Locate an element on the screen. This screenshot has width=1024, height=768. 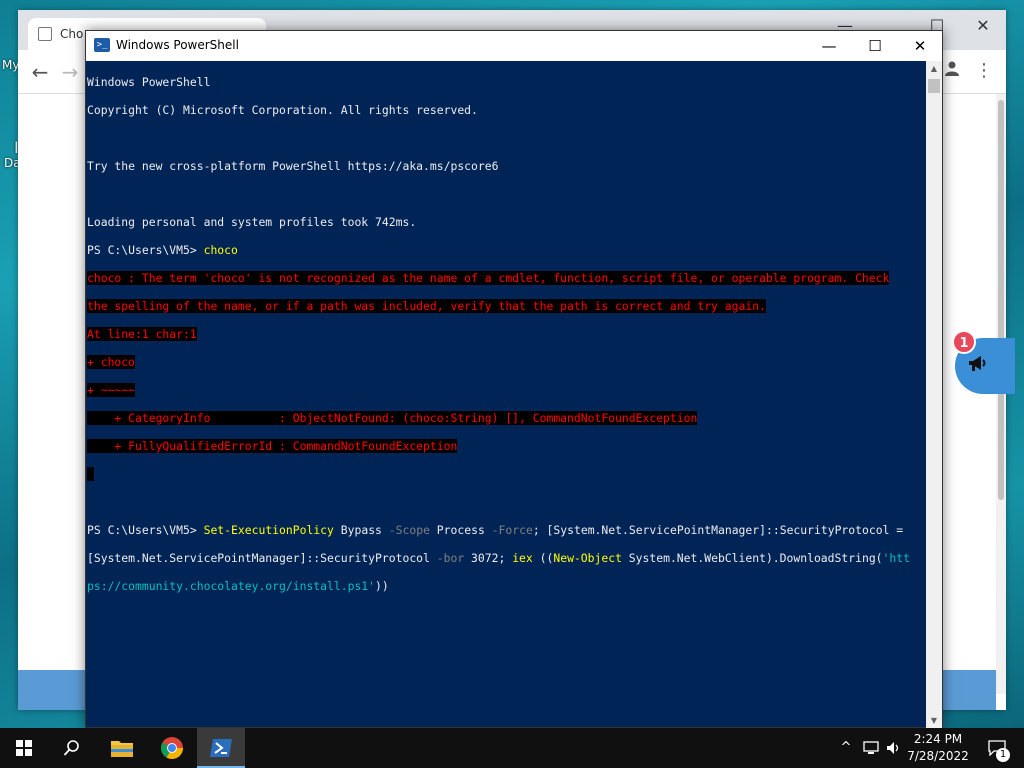
chrome-taskbar-button is located at coordinates (172, 748).